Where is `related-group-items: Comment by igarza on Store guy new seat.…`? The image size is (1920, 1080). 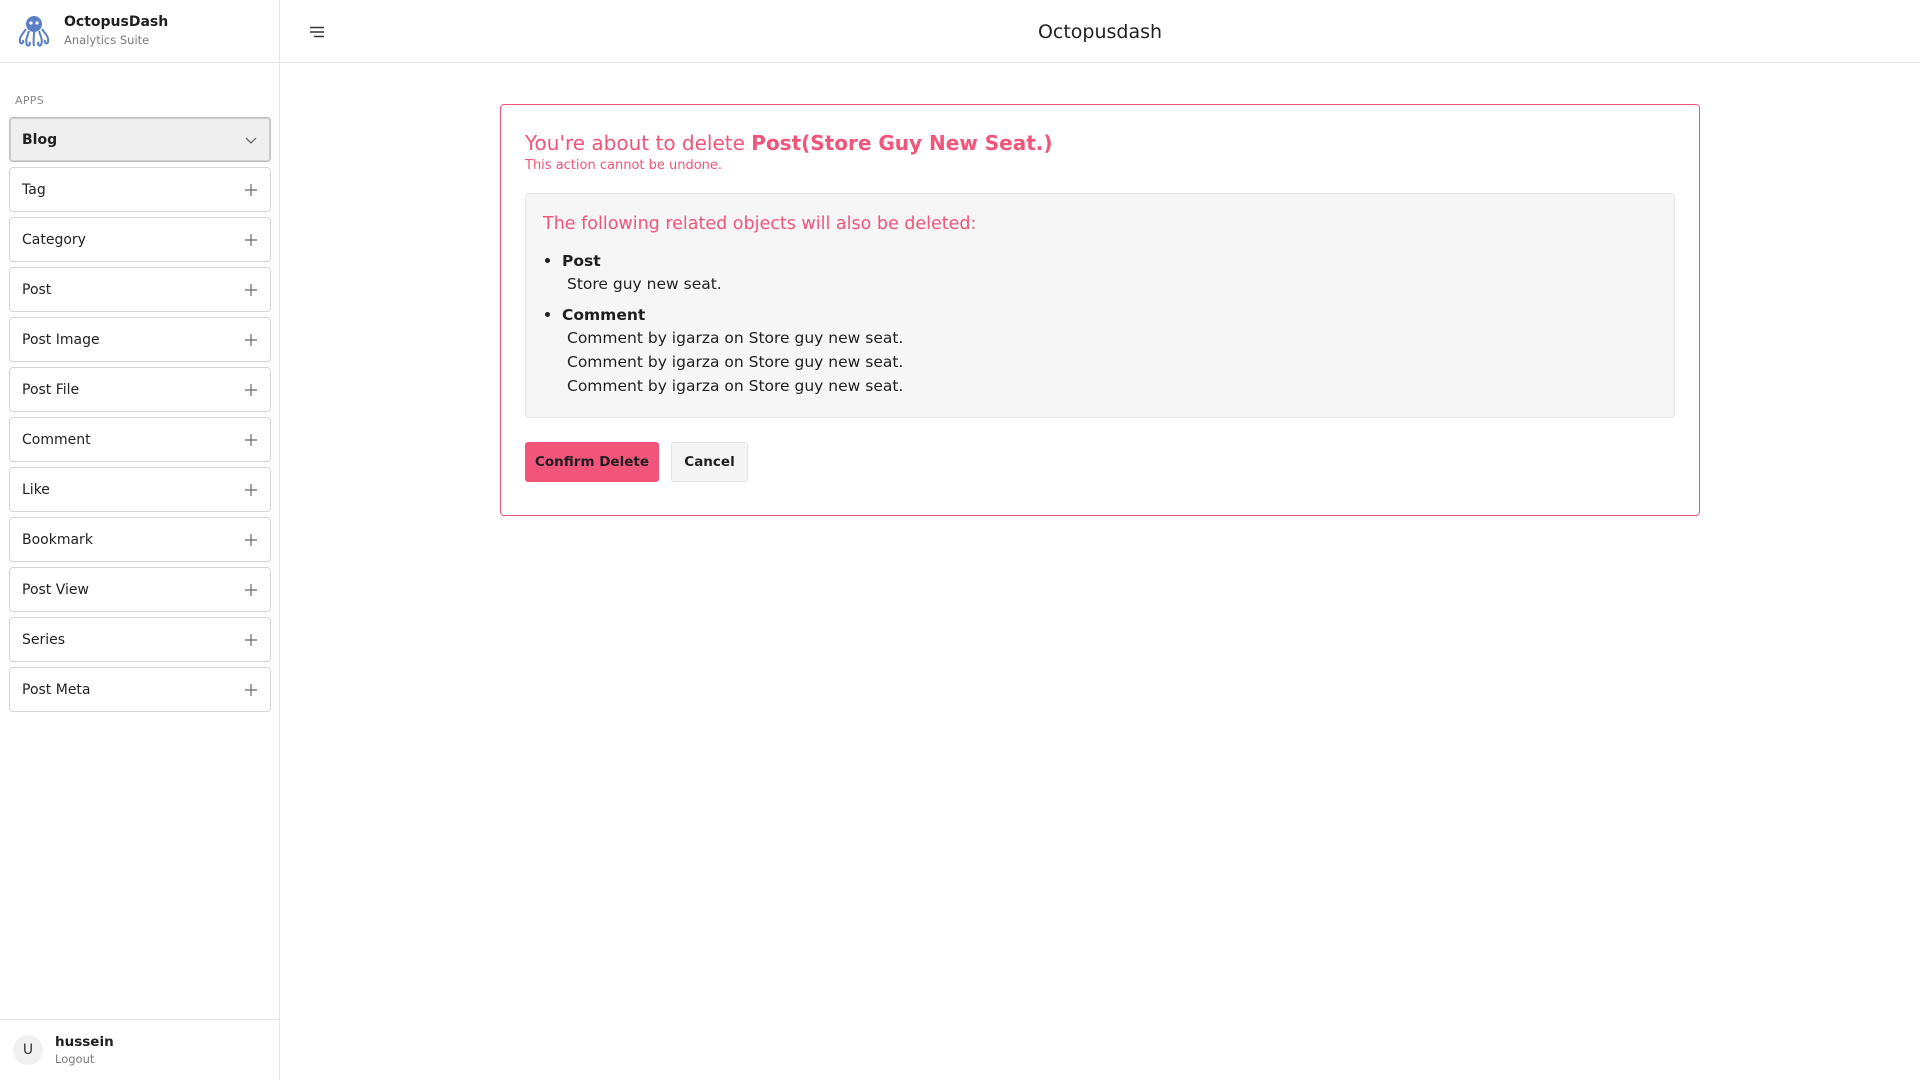
related-group-items: Comment by igarza on Store guy new seat.… is located at coordinates (1109, 362).